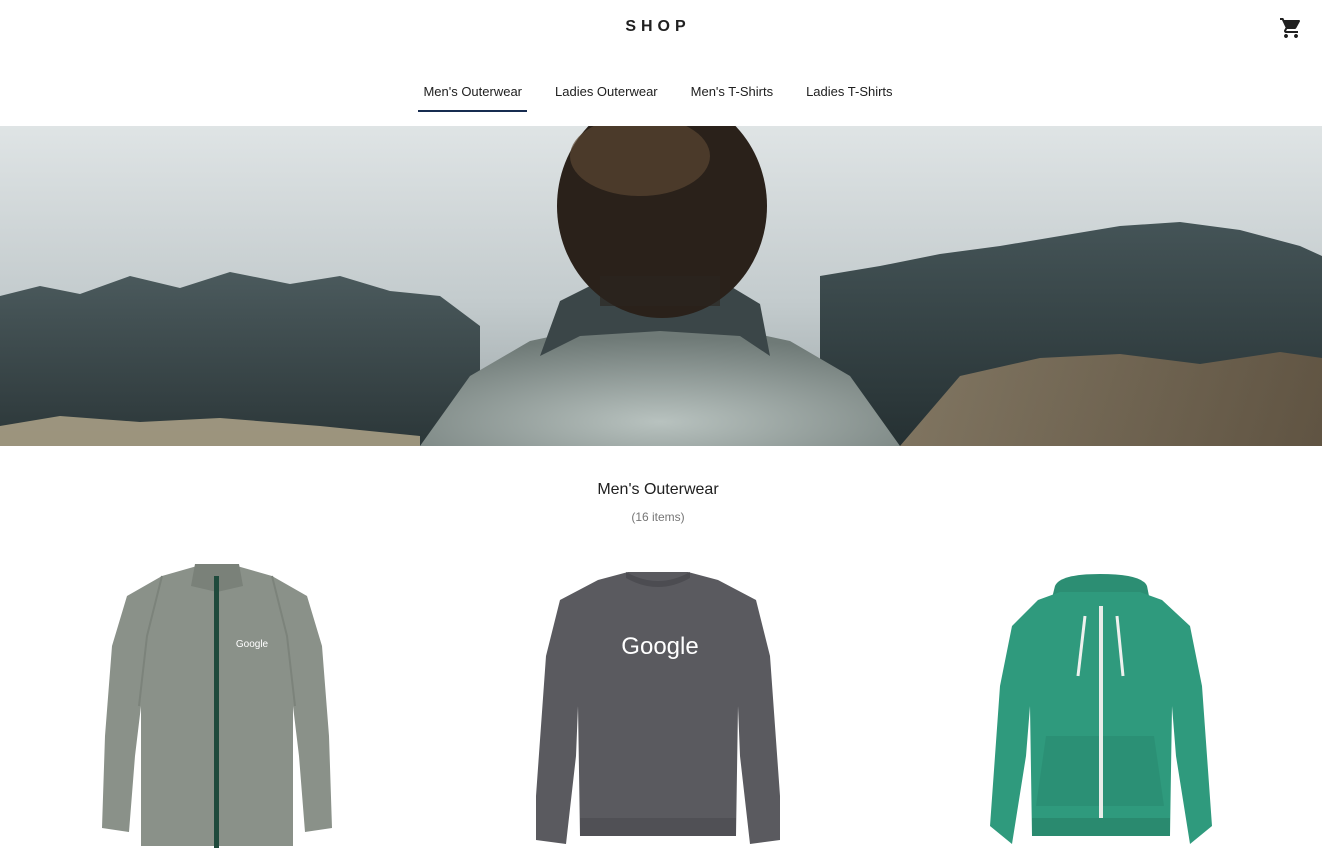 This screenshot has width=1322, height=850. Describe the element at coordinates (658, 489) in the screenshot. I see `category-title: Men's Outerwear` at that location.